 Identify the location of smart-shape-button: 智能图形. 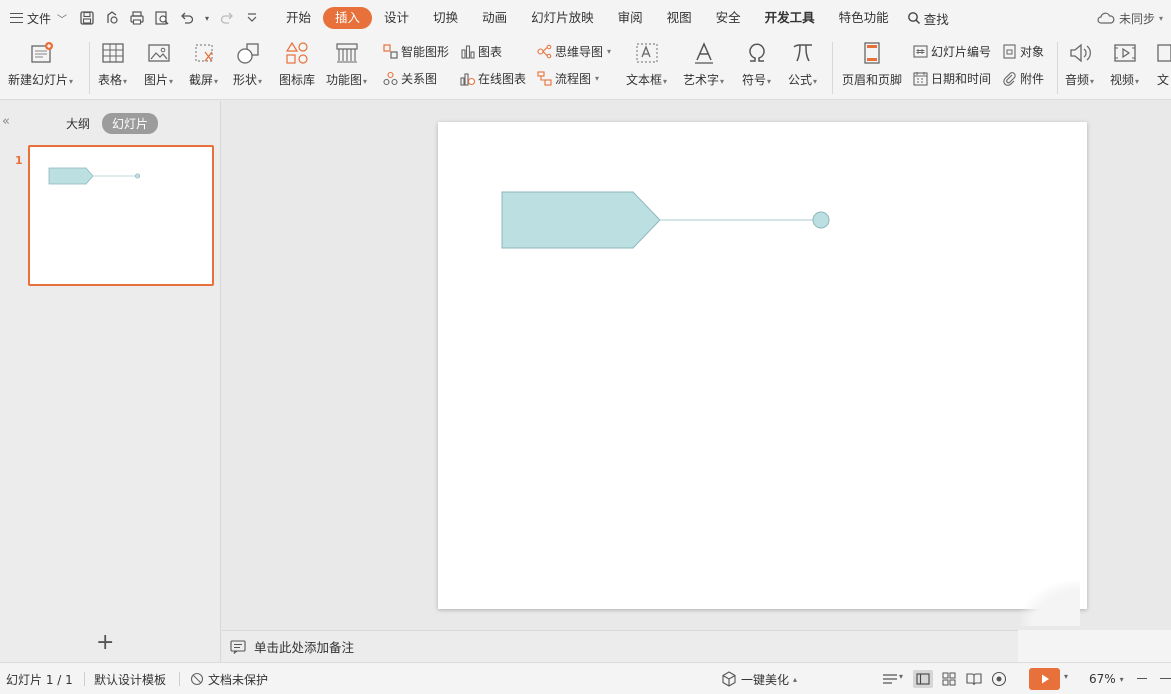
(416, 51).